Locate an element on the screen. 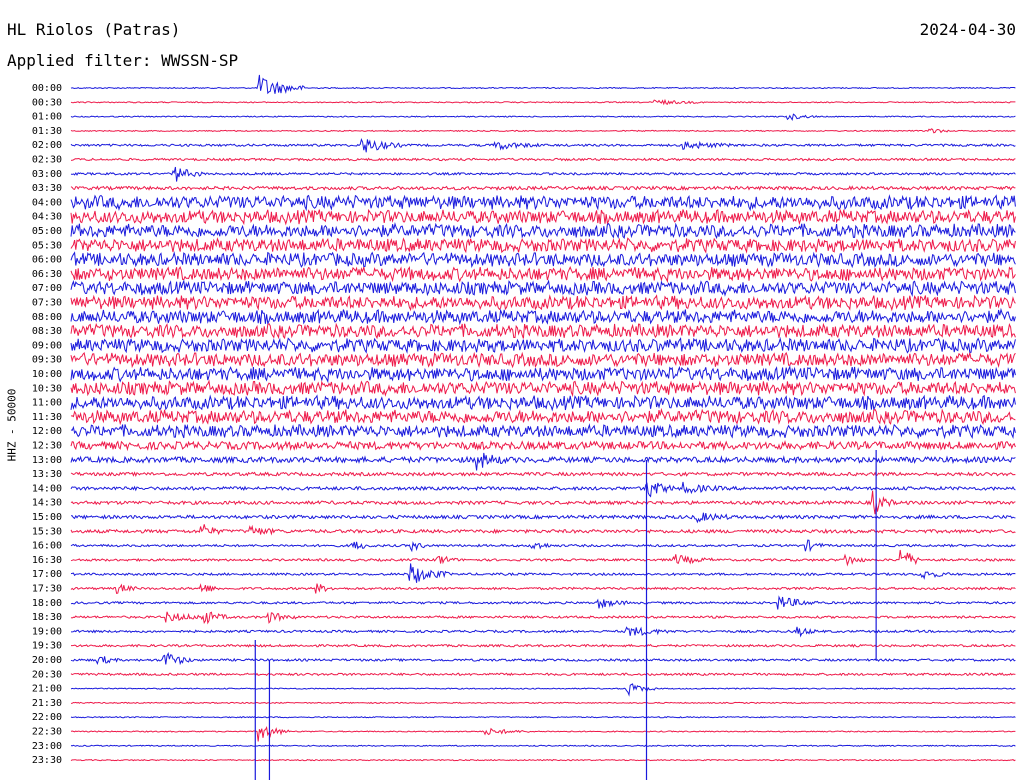 The image size is (1024, 780). hour-label: 13:00 is located at coordinates (47, 460).